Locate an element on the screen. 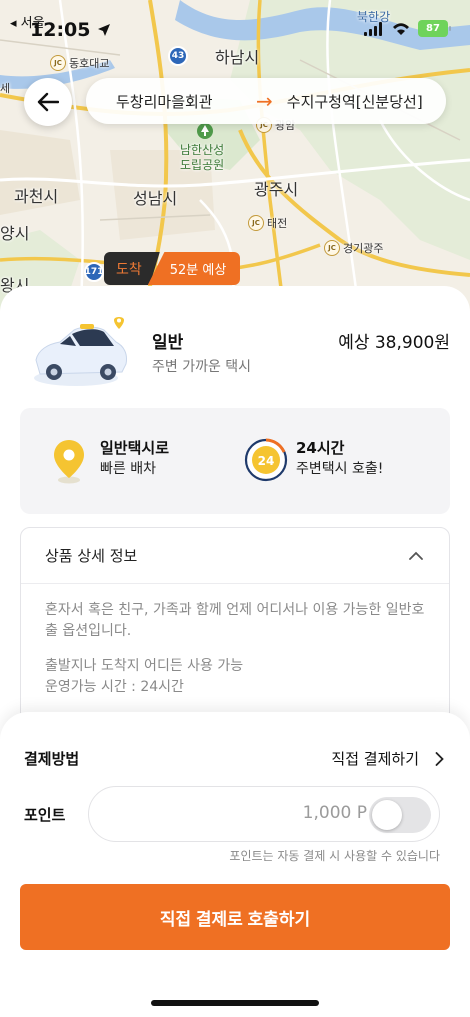 This screenshot has height=1017, width=470. map-label-partial-se: 세 is located at coordinates (5, 88).